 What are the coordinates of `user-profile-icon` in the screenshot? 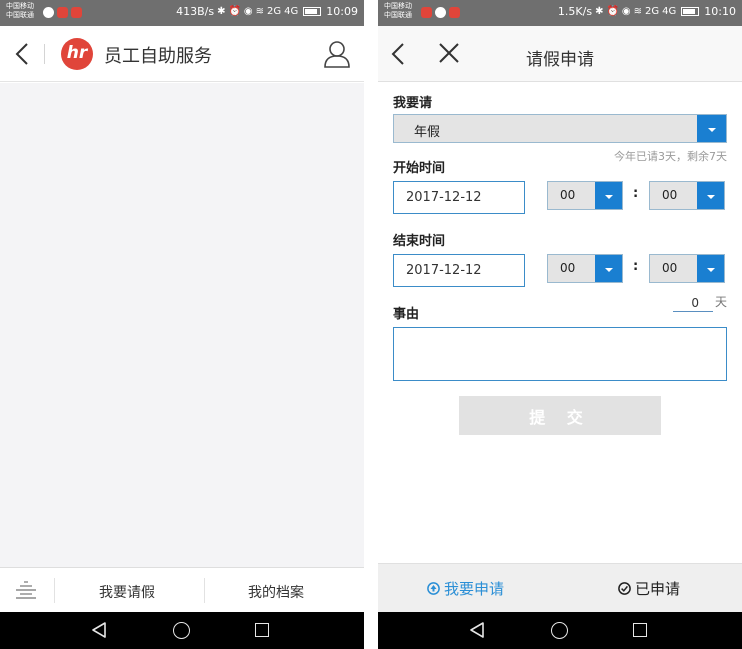 It's located at (337, 54).